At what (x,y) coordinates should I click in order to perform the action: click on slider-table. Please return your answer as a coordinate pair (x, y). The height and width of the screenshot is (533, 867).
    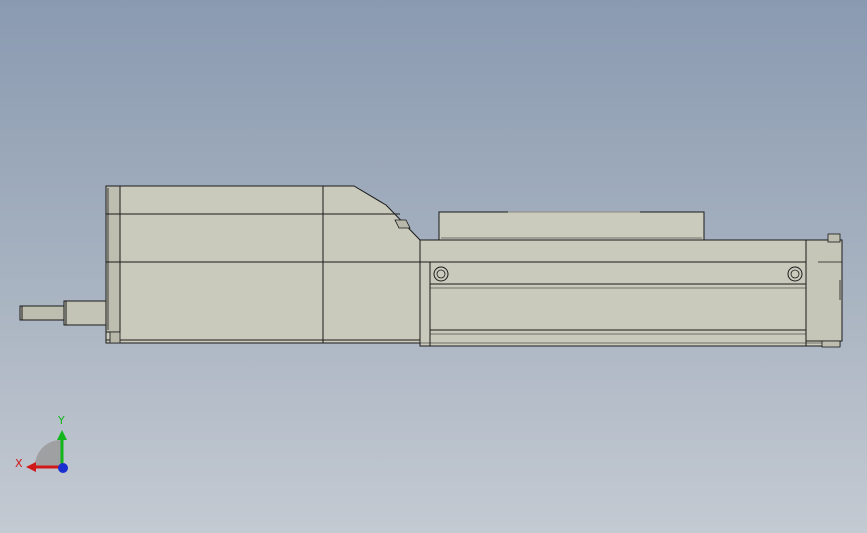
    Looking at the image, I should click on (571, 226).